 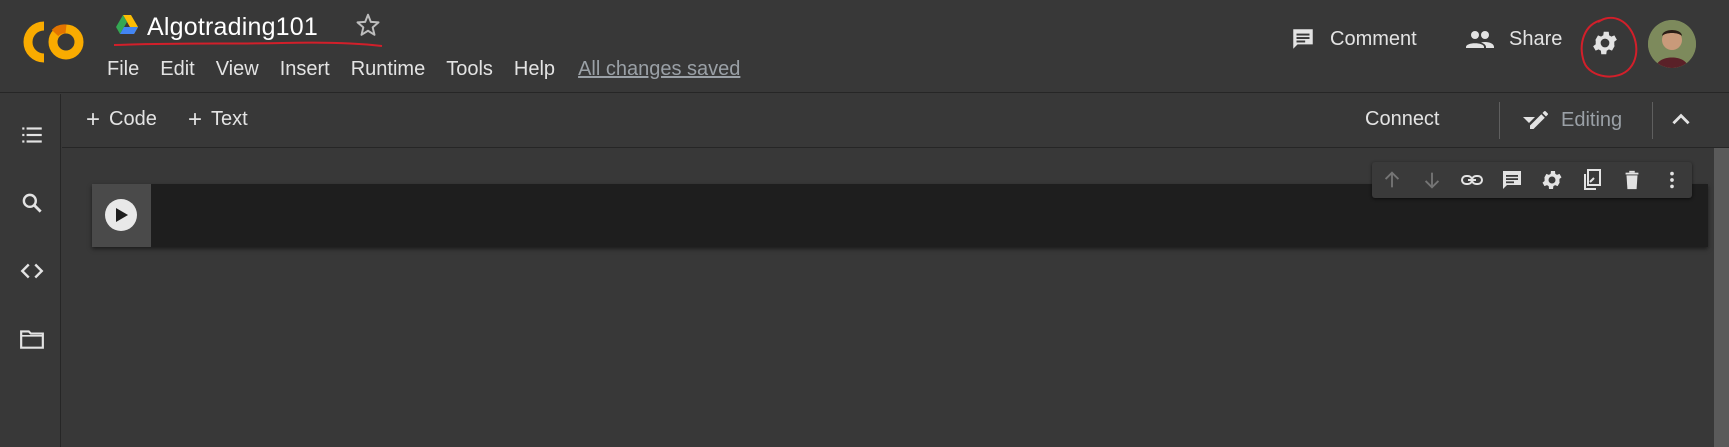 I want to click on people-icon, so click(x=1480, y=39).